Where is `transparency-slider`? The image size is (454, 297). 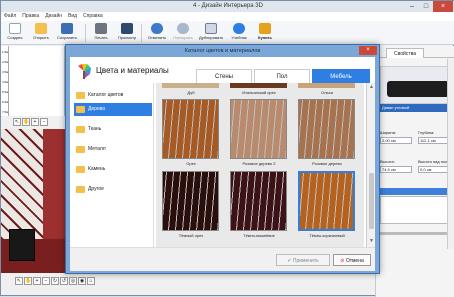 transparency-slider is located at coordinates (416, 233).